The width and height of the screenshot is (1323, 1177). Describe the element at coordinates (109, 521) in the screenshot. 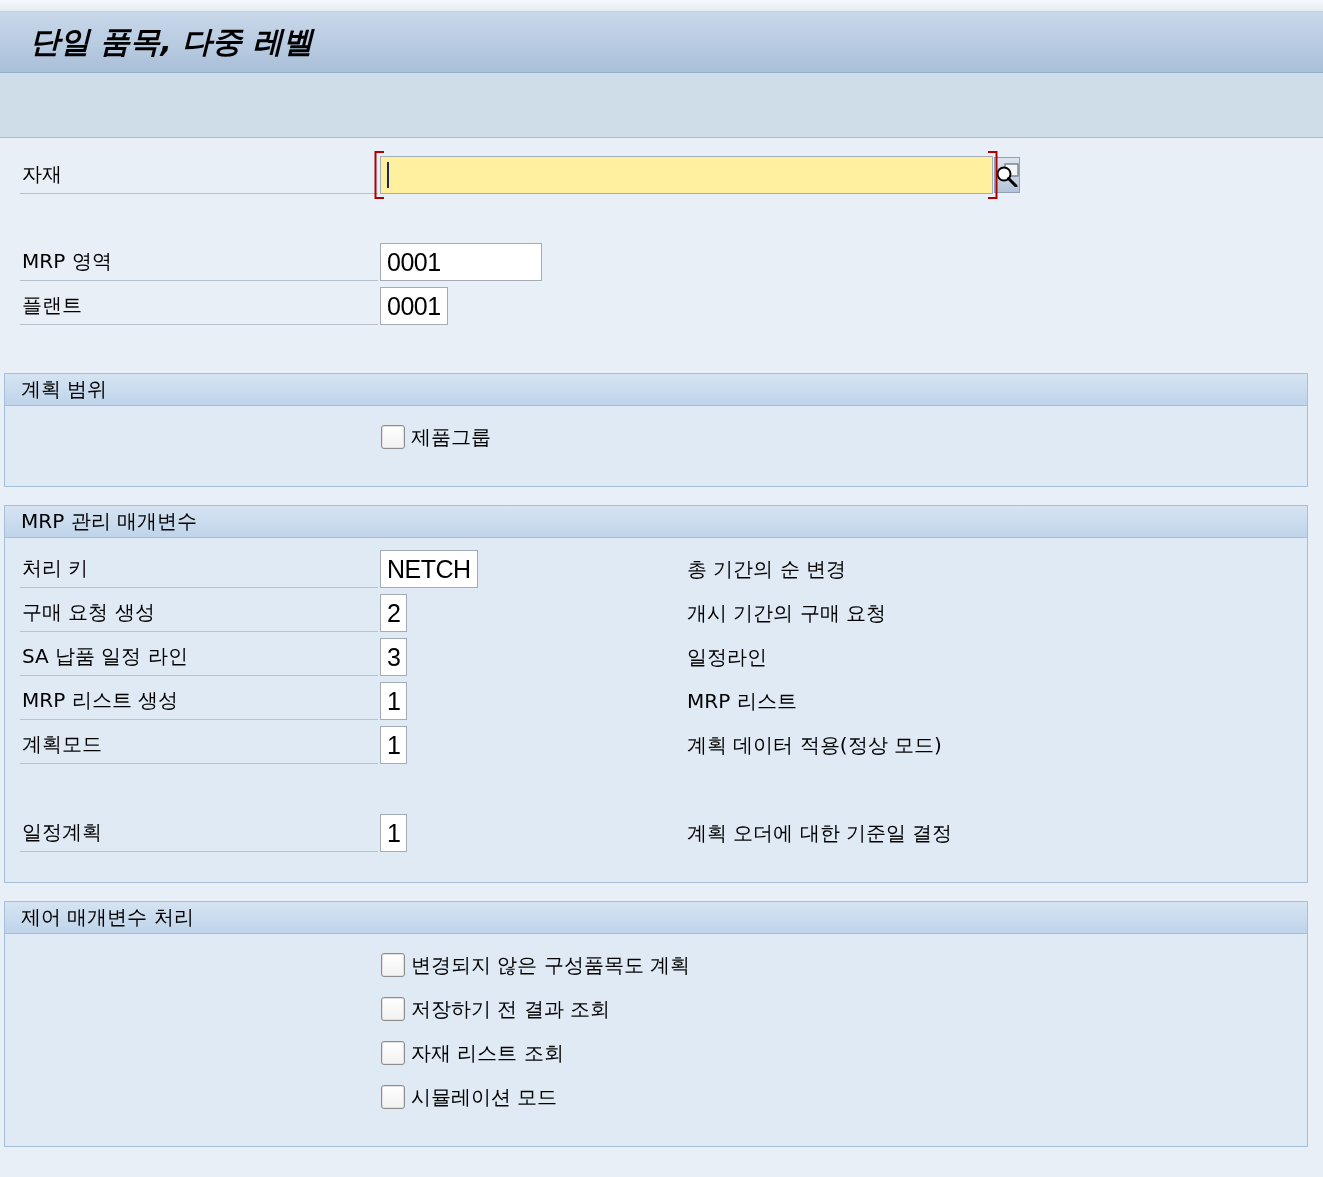

I see `group-box-title: MRP 관리 매개변수` at that location.